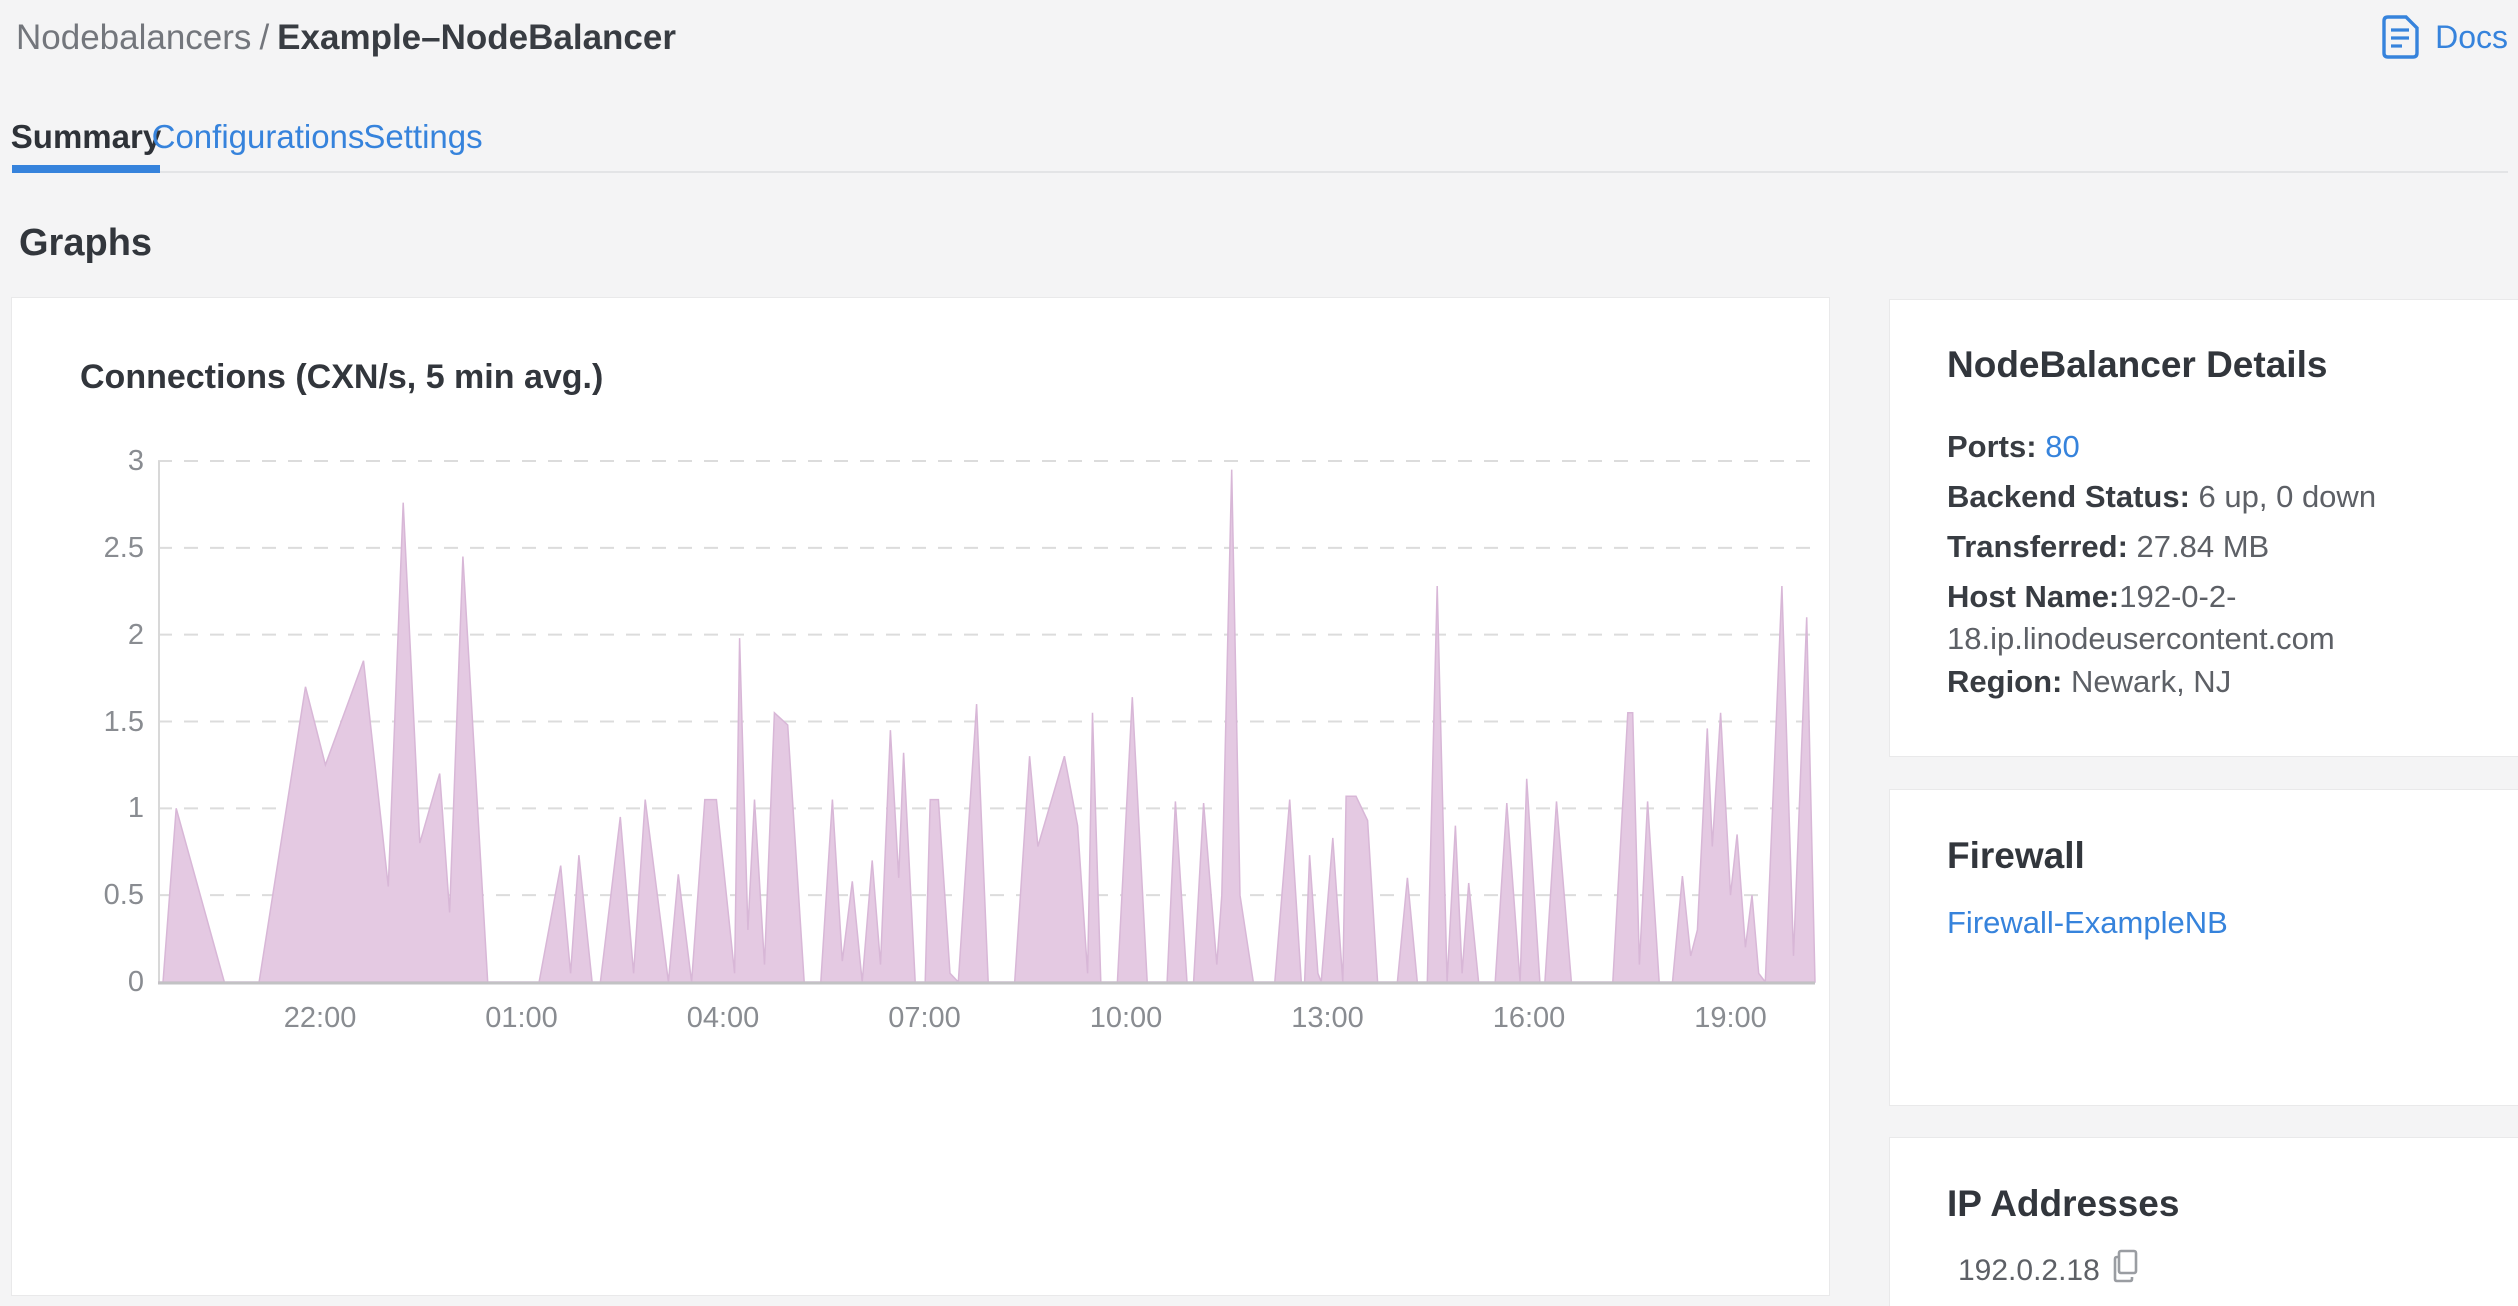  What do you see at coordinates (2016, 855) in the screenshot?
I see `firewall-panel-title: Firewall` at bounding box center [2016, 855].